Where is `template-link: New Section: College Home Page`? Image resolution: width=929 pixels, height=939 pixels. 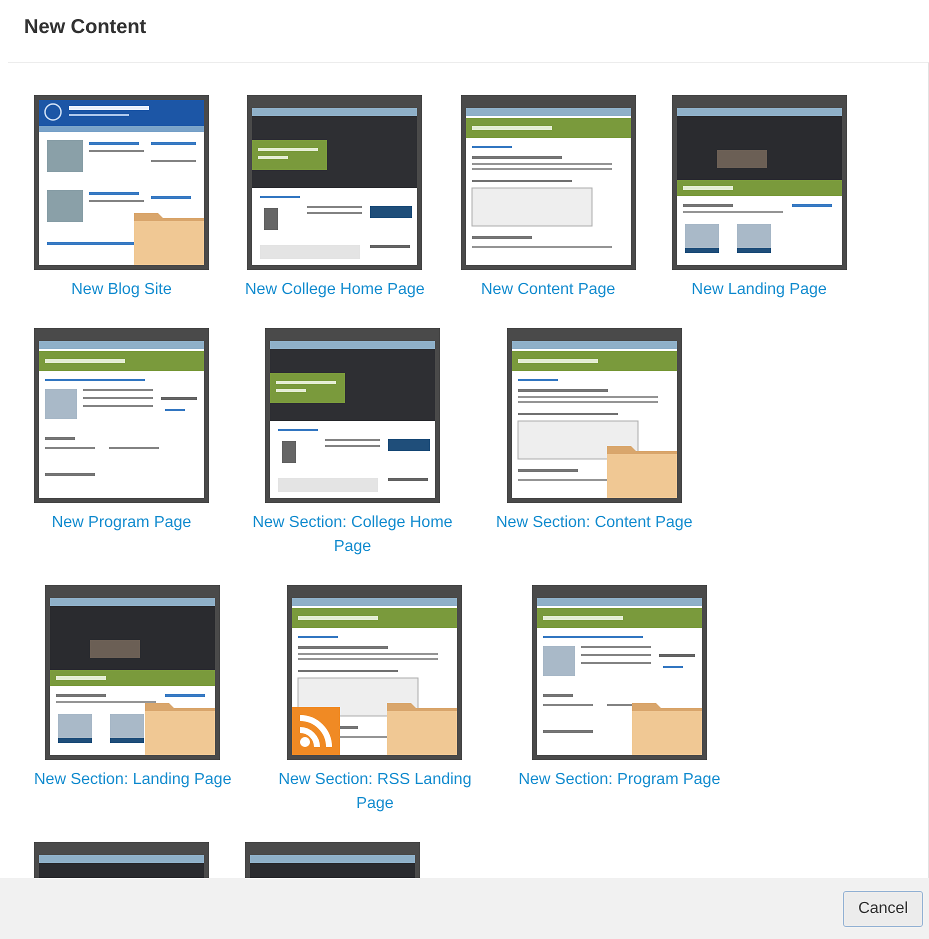 template-link: New Section: College Home Page is located at coordinates (352, 535).